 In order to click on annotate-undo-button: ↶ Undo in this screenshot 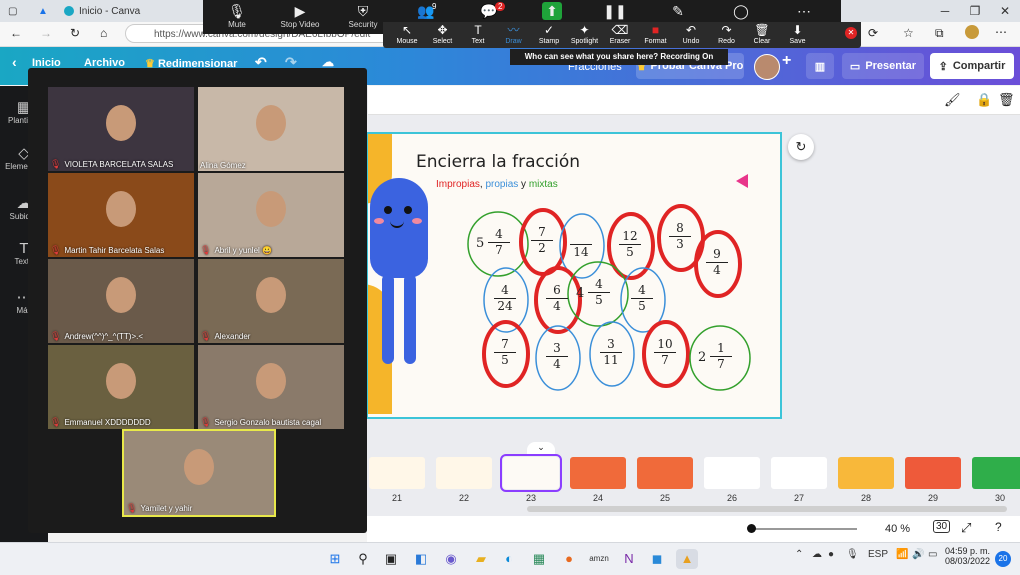, I will do `click(691, 34)`.